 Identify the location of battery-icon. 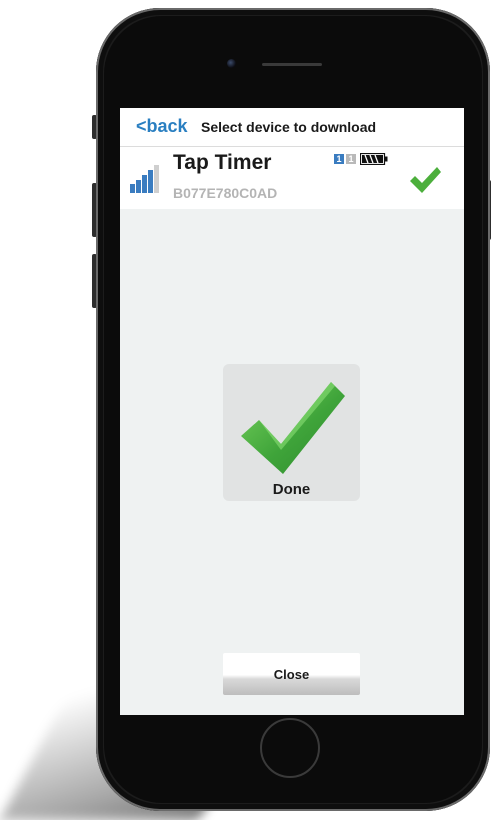
(374, 159).